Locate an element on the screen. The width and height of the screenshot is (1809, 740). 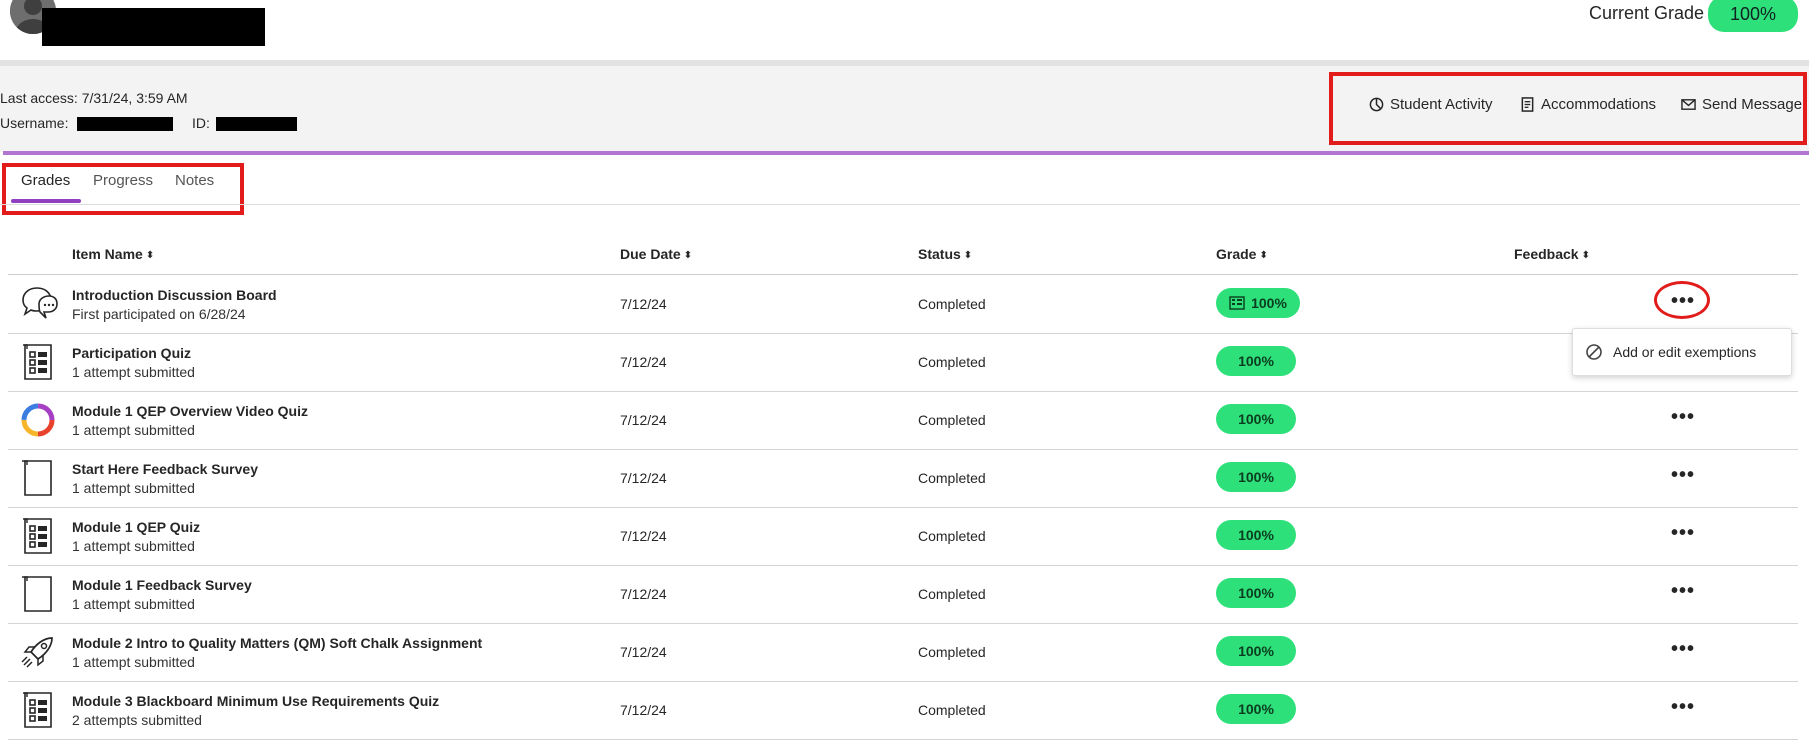
tab-grades: Grades is located at coordinates (45, 180).